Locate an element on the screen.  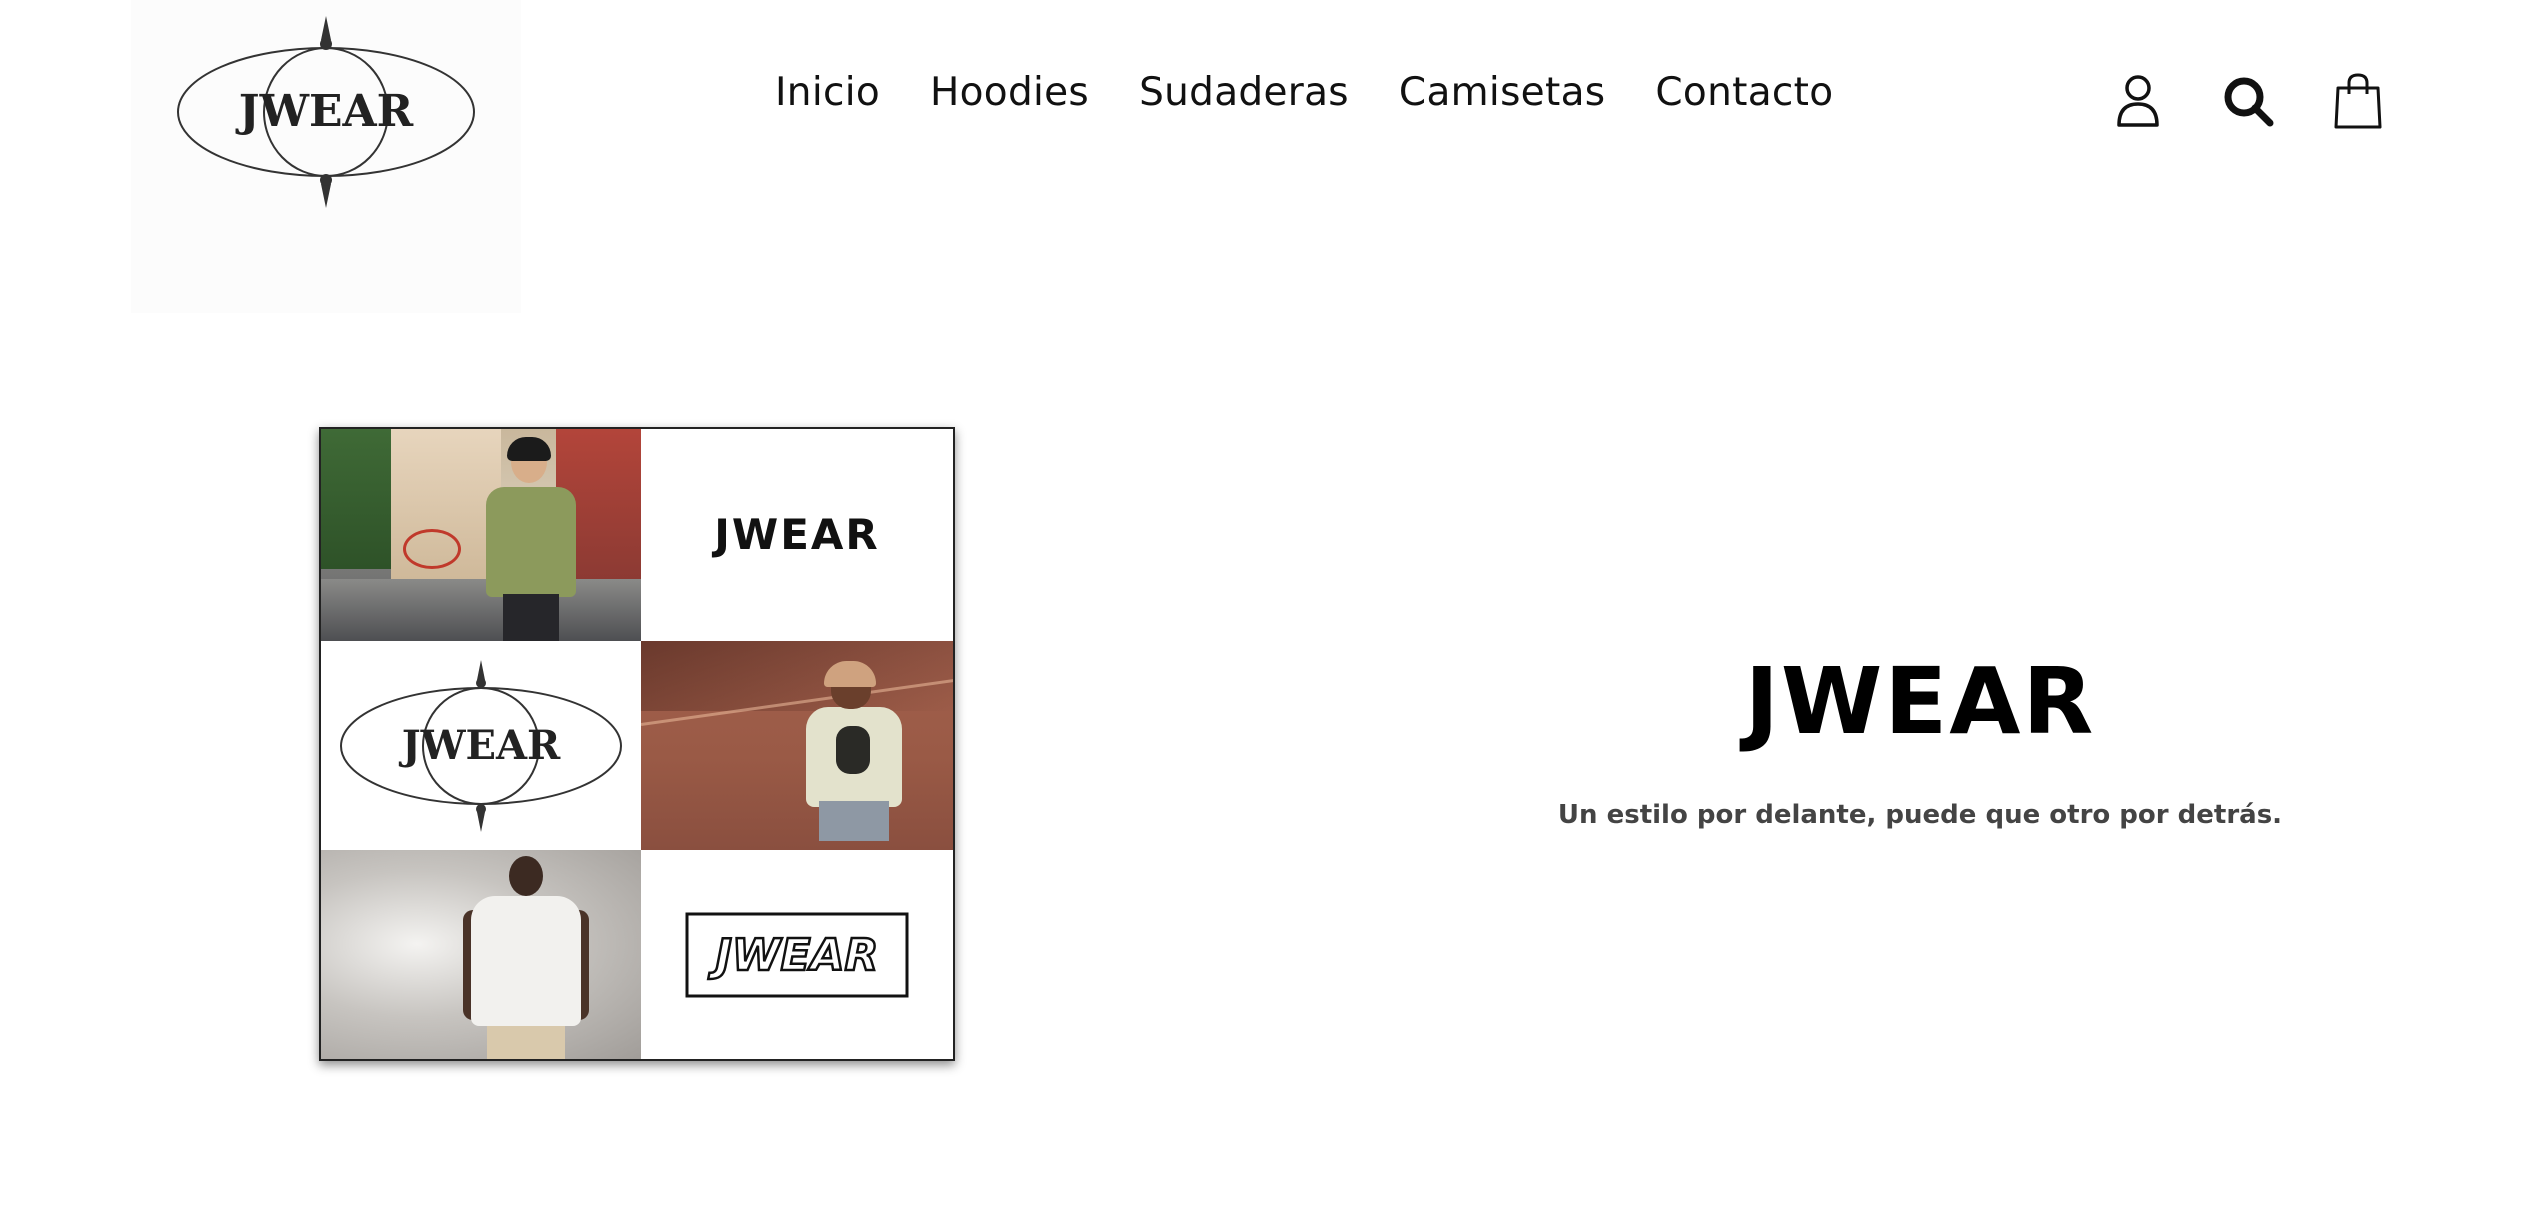
photo-studio-white-tee is located at coordinates (481, 954).